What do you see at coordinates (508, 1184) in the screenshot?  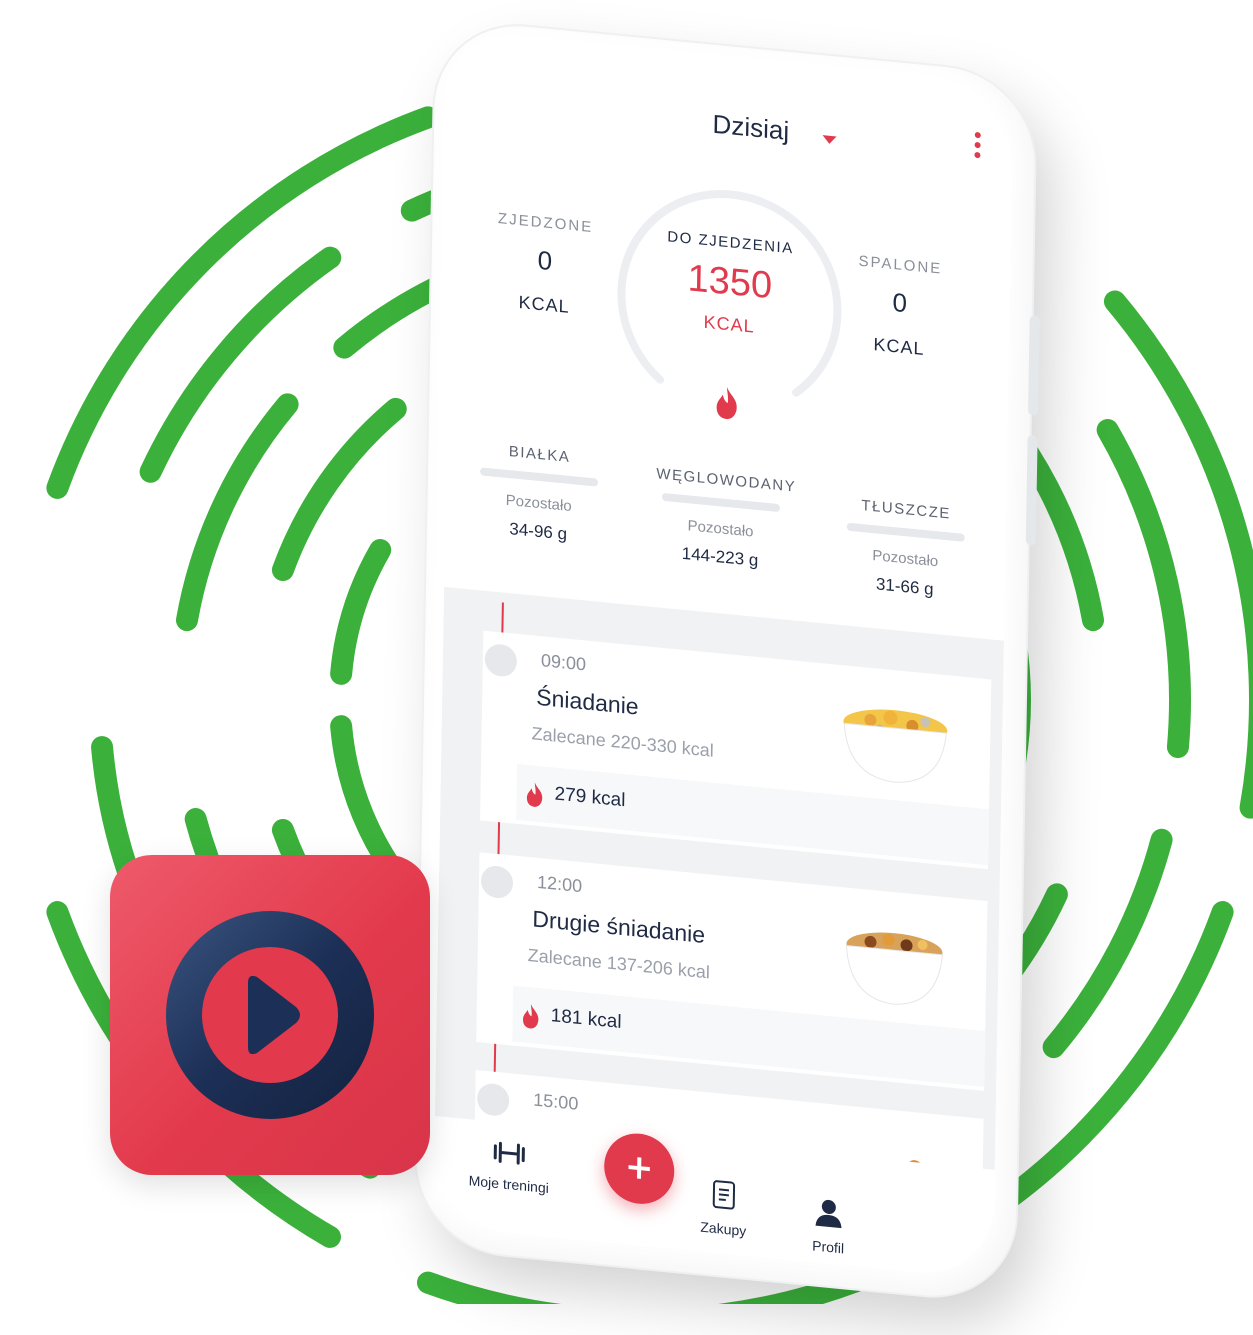 I see `nav-trainings-label: Moje treningi` at bounding box center [508, 1184].